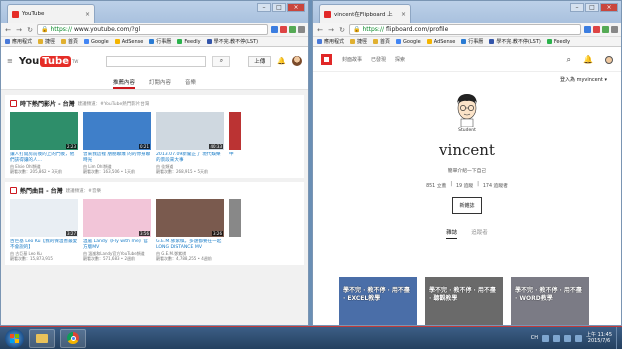 The image size is (622, 349). Describe the element at coordinates (51, 13) in the screenshot. I see `tab-youtube: YouTube ×` at that location.